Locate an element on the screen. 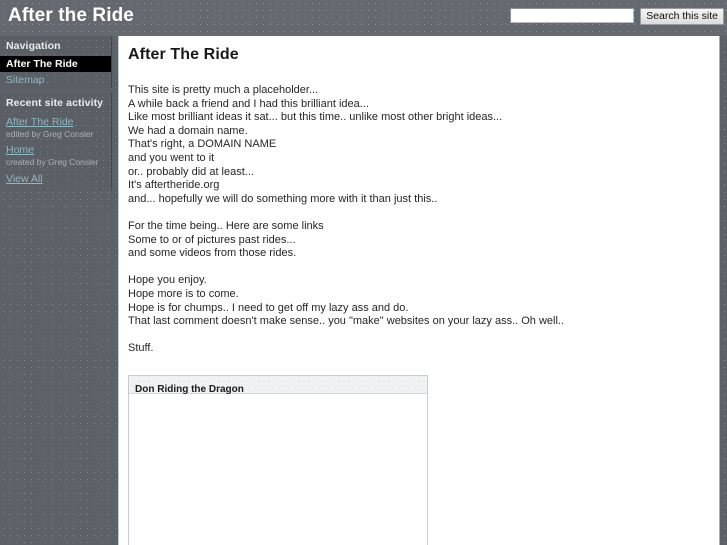  text-line: Hope you enjoy. is located at coordinates (167, 280).